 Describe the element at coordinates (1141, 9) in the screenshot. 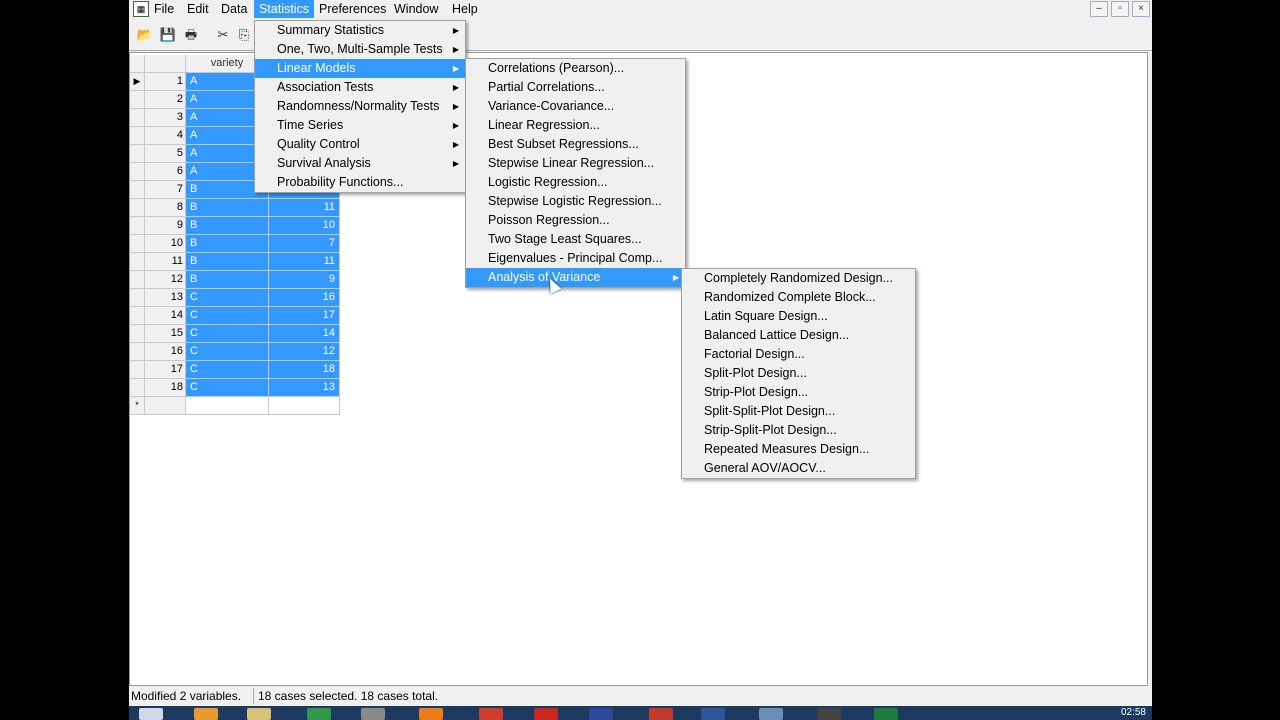

I see `close-button: ×` at that location.